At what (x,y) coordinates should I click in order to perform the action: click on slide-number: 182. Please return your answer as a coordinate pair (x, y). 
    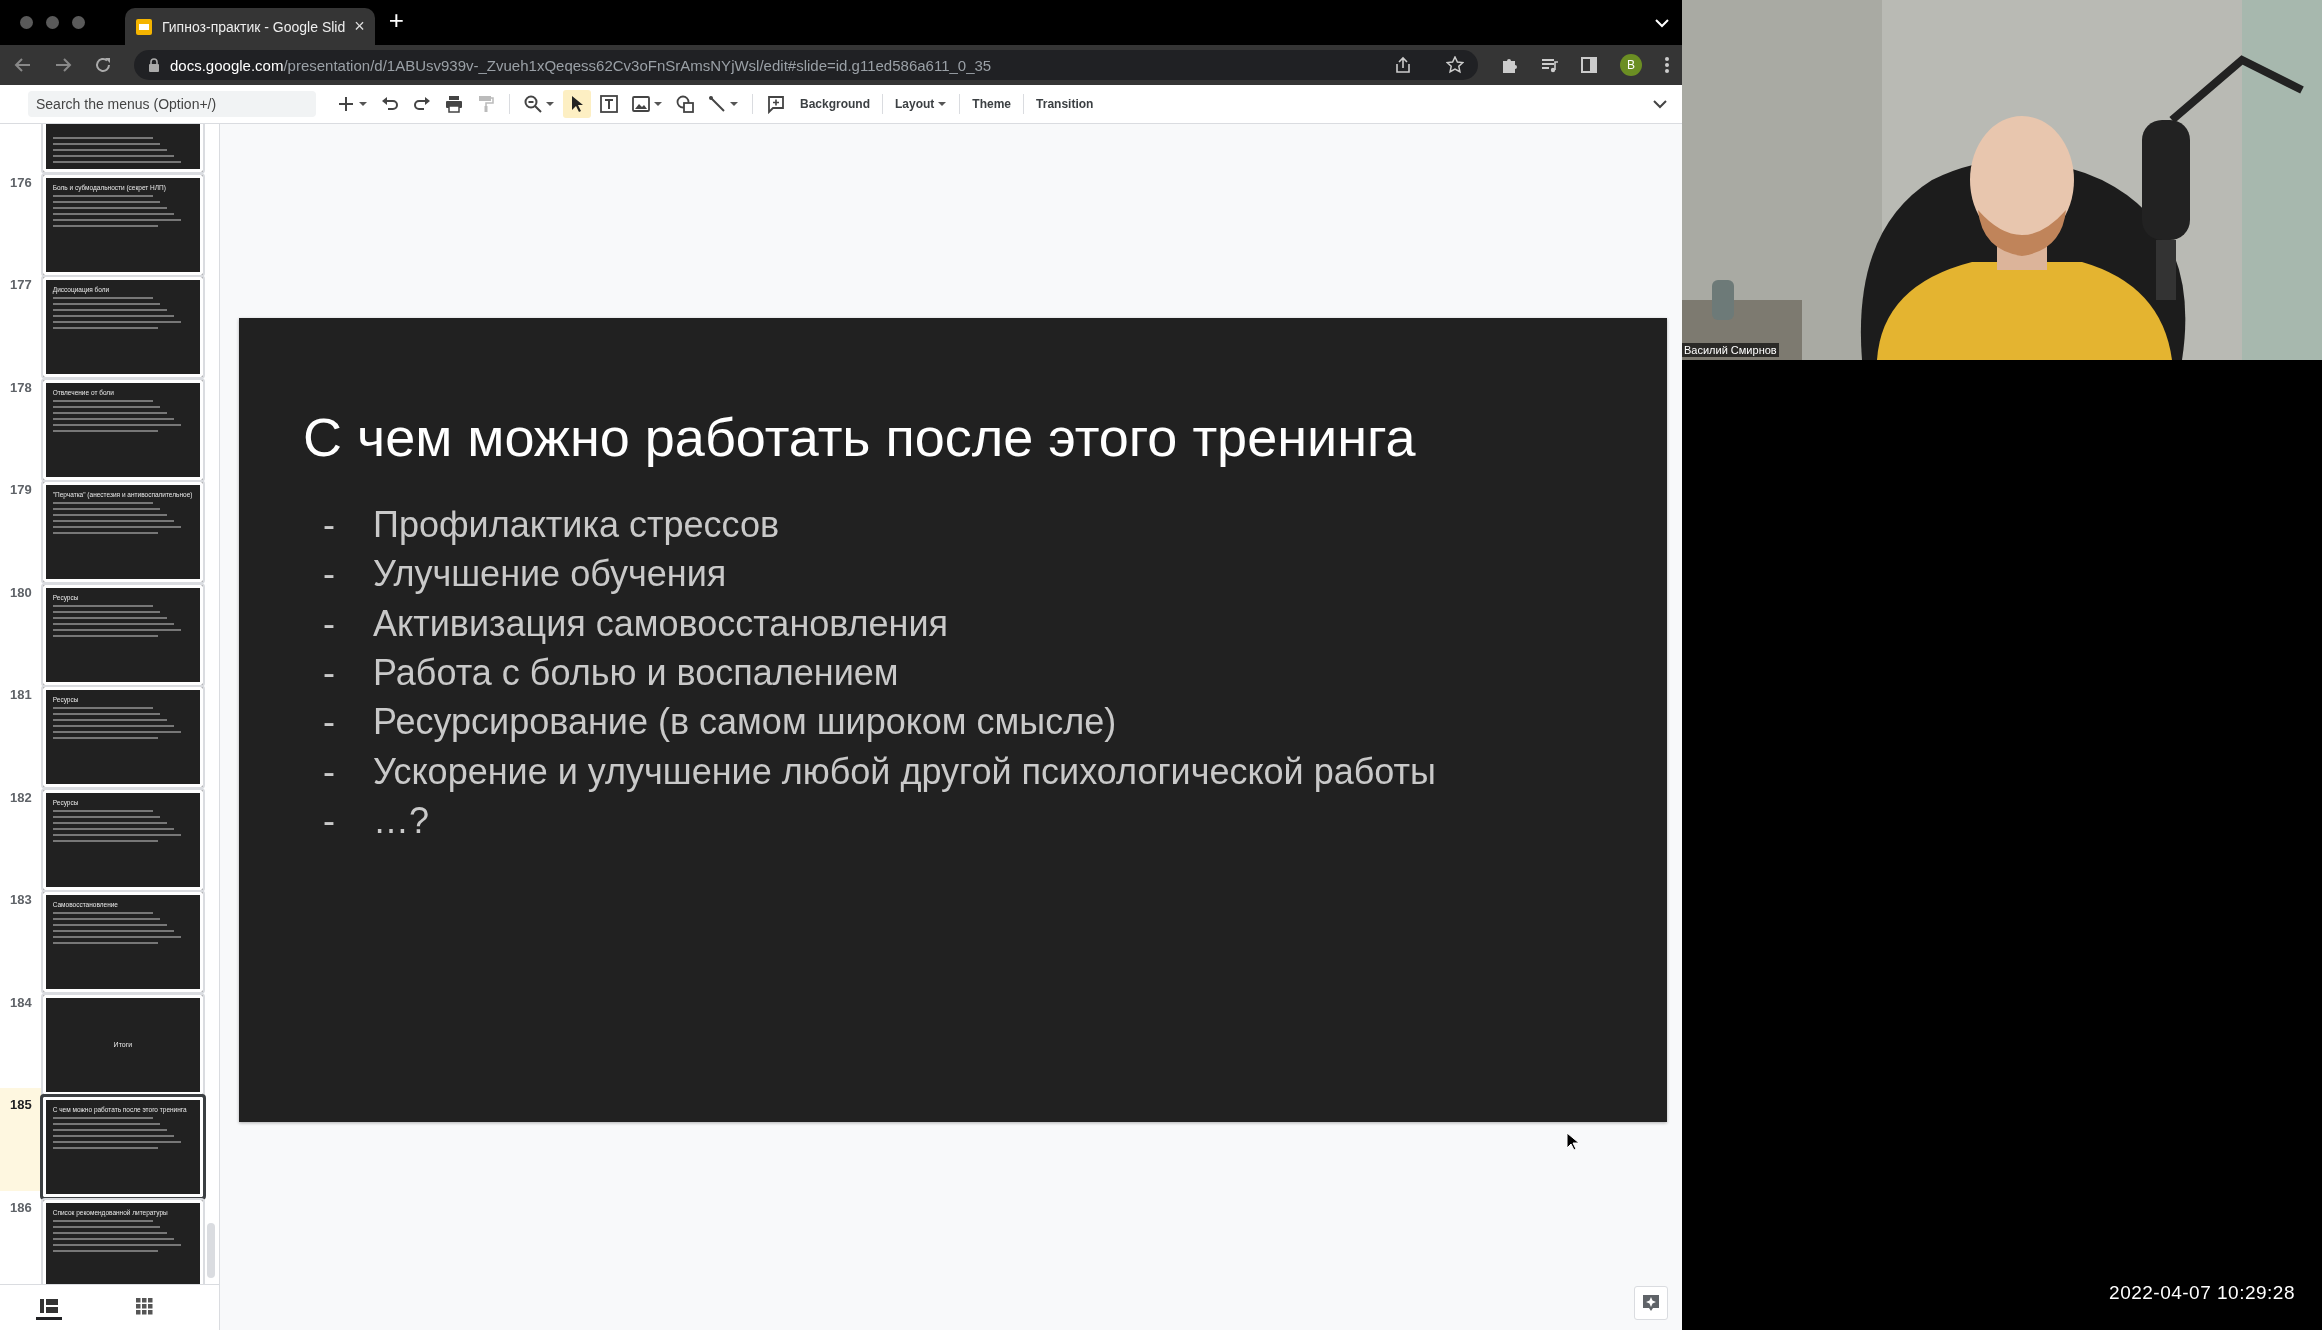
    Looking at the image, I should click on (21, 797).